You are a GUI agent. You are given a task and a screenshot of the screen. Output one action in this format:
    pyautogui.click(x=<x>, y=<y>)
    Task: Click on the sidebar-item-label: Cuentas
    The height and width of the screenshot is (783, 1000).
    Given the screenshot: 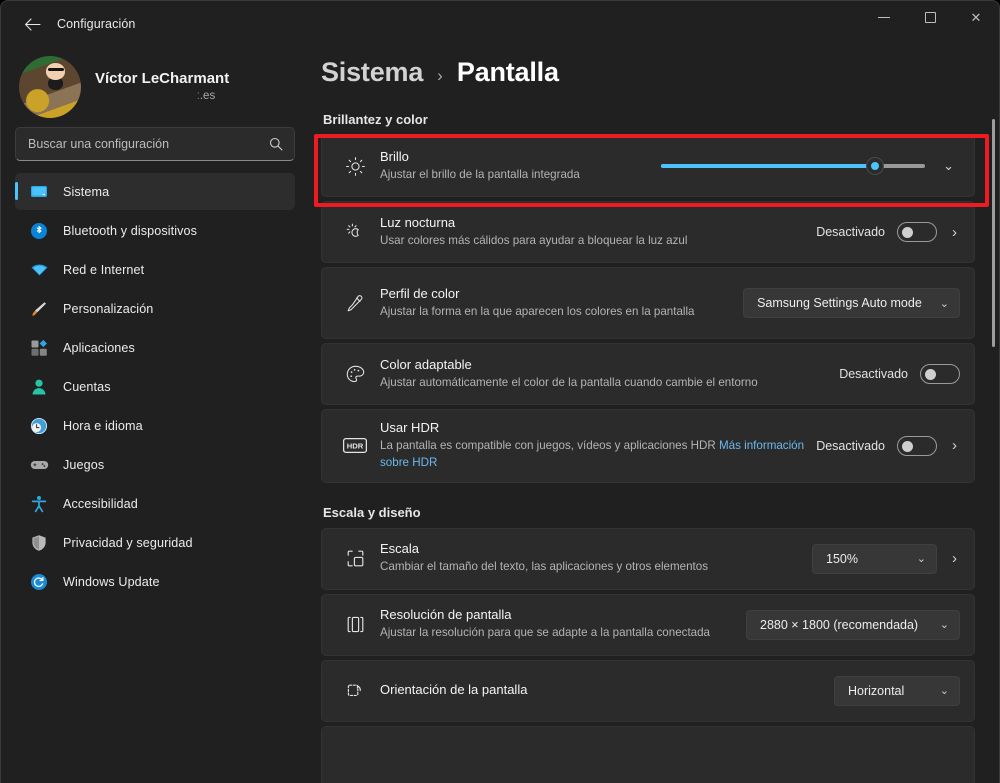 What is the action you would take?
    pyautogui.click(x=87, y=386)
    